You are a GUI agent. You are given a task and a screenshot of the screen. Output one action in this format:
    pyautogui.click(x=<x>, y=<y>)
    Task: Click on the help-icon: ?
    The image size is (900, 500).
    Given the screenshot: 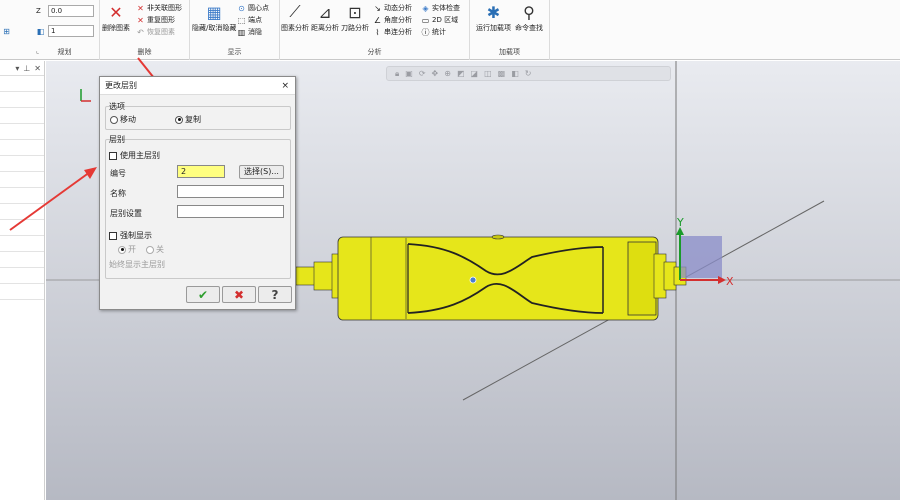 What is the action you would take?
    pyautogui.click(x=275, y=294)
    